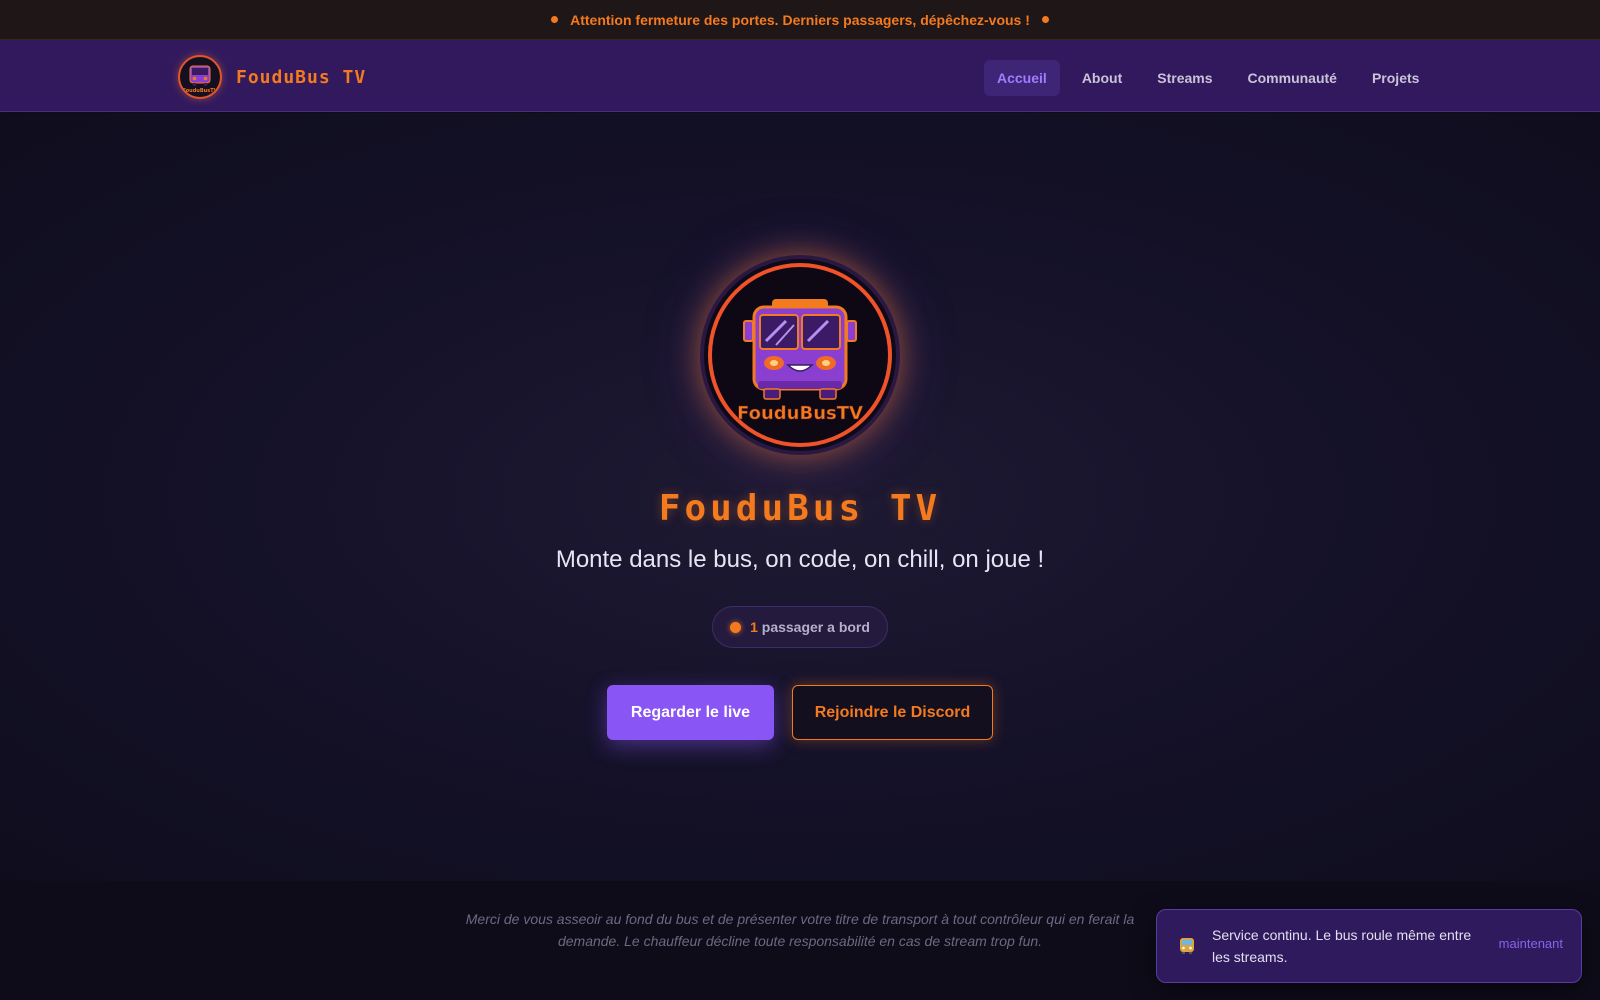  What do you see at coordinates (892, 712) in the screenshot?
I see `join-discord-button: Rejoindre le Discord` at bounding box center [892, 712].